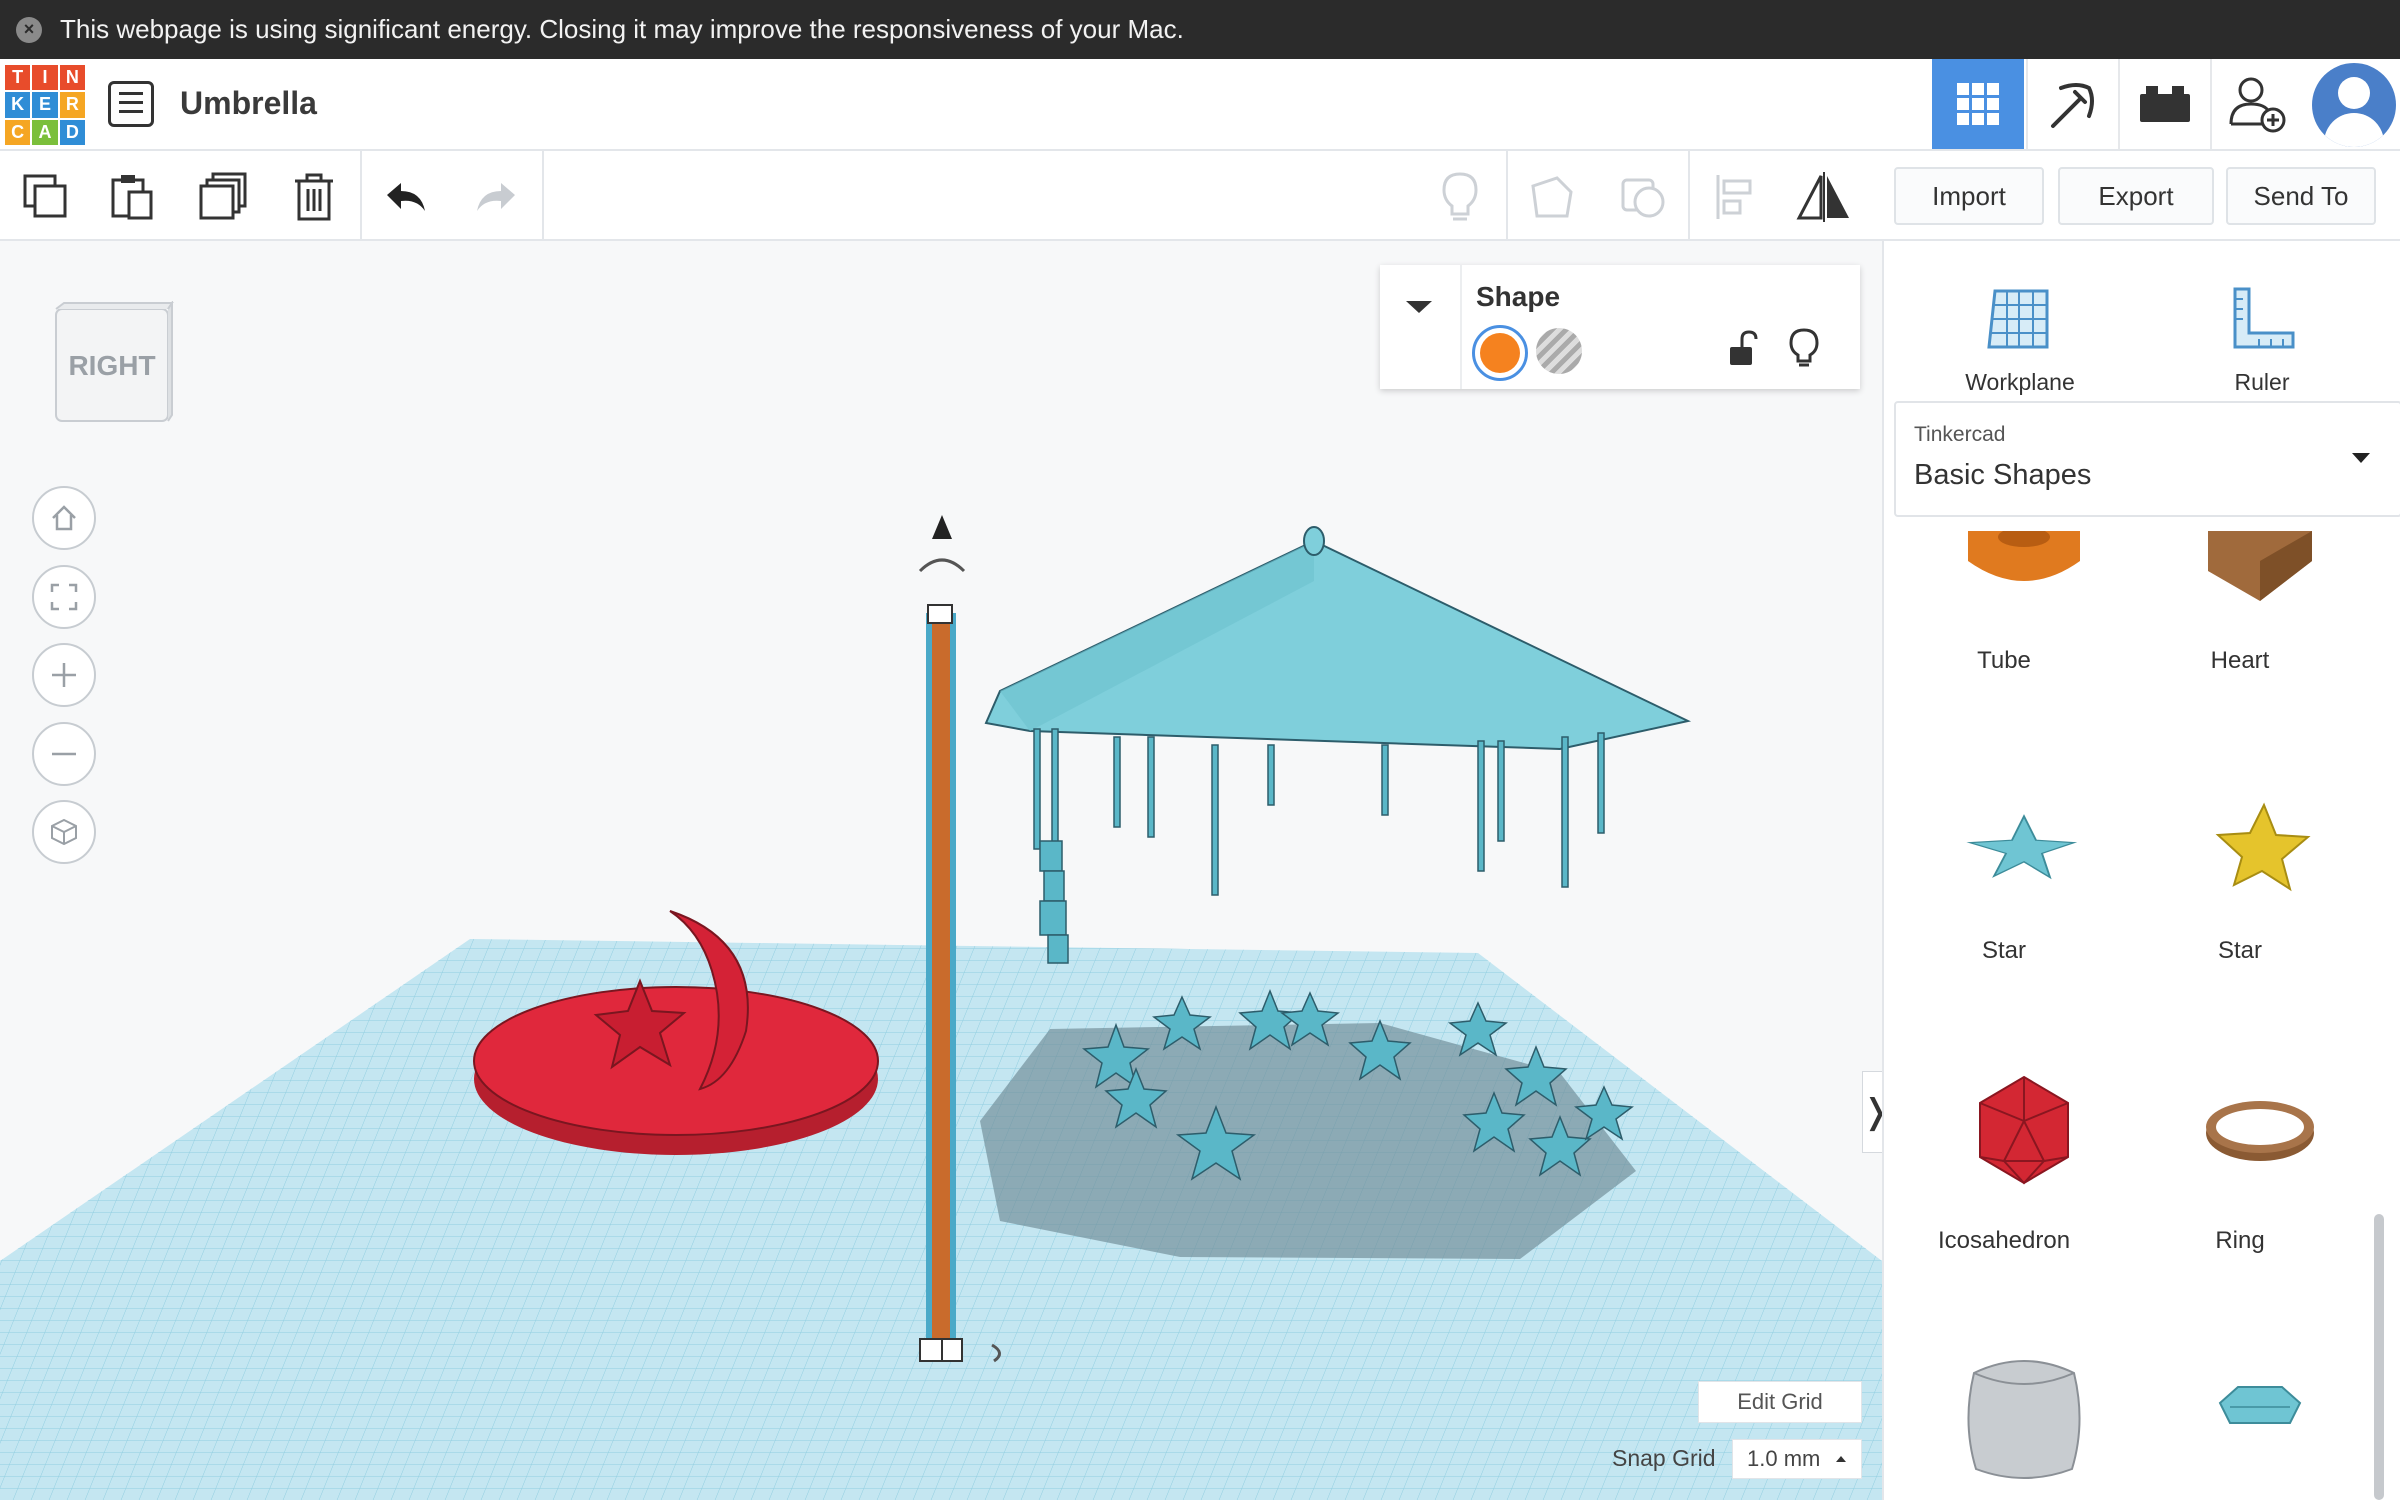  I want to click on export-button: Export, so click(2136, 196).